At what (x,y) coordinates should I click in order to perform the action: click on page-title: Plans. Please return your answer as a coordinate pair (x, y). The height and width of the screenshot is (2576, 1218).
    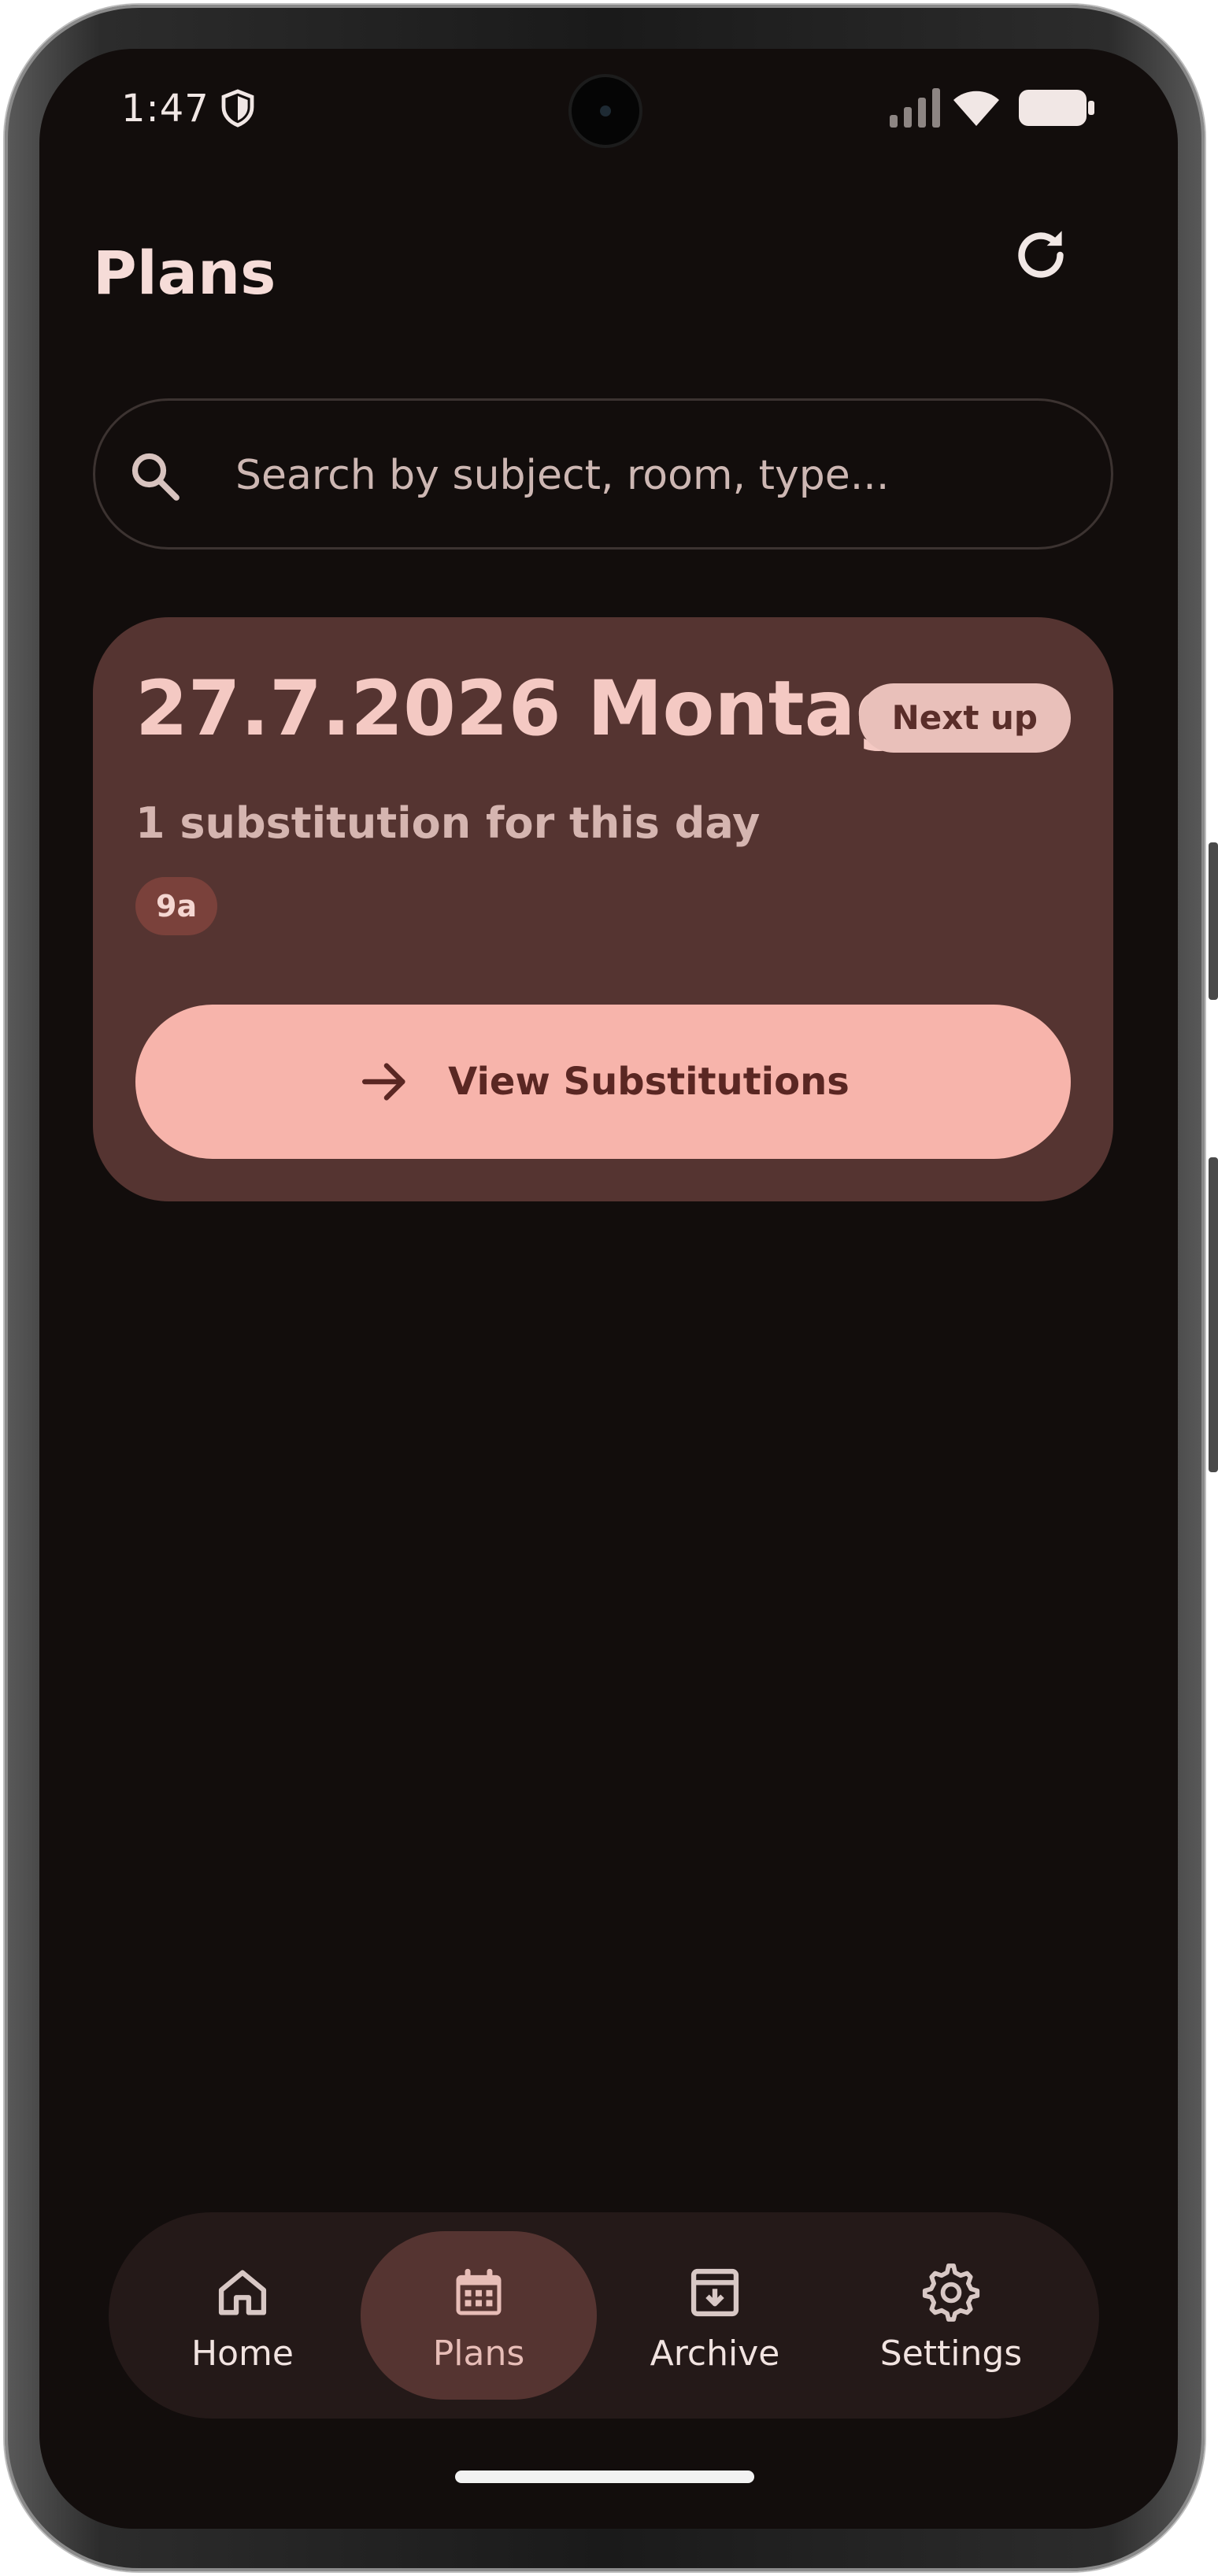
    Looking at the image, I should click on (184, 273).